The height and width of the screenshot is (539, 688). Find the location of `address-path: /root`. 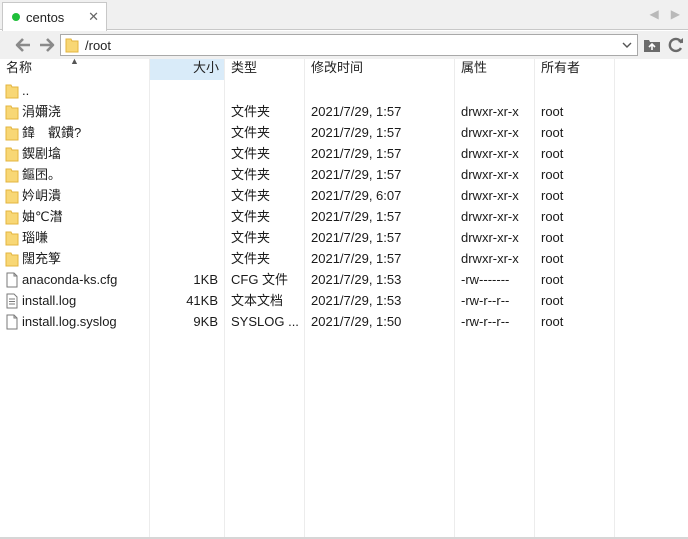

address-path: /root is located at coordinates (98, 45).